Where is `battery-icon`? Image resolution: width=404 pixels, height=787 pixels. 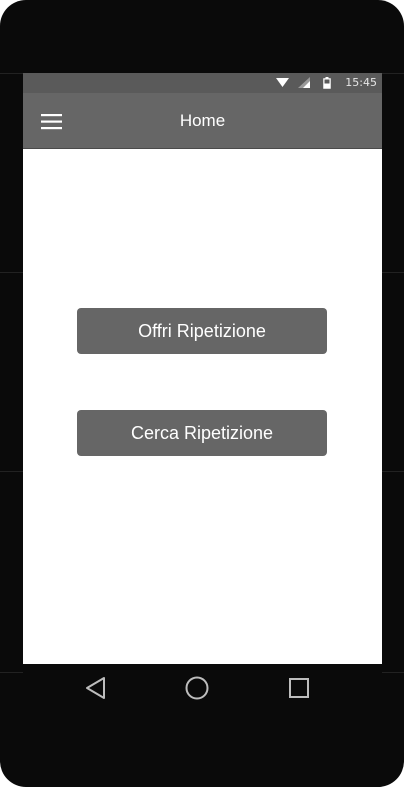 battery-icon is located at coordinates (327, 83).